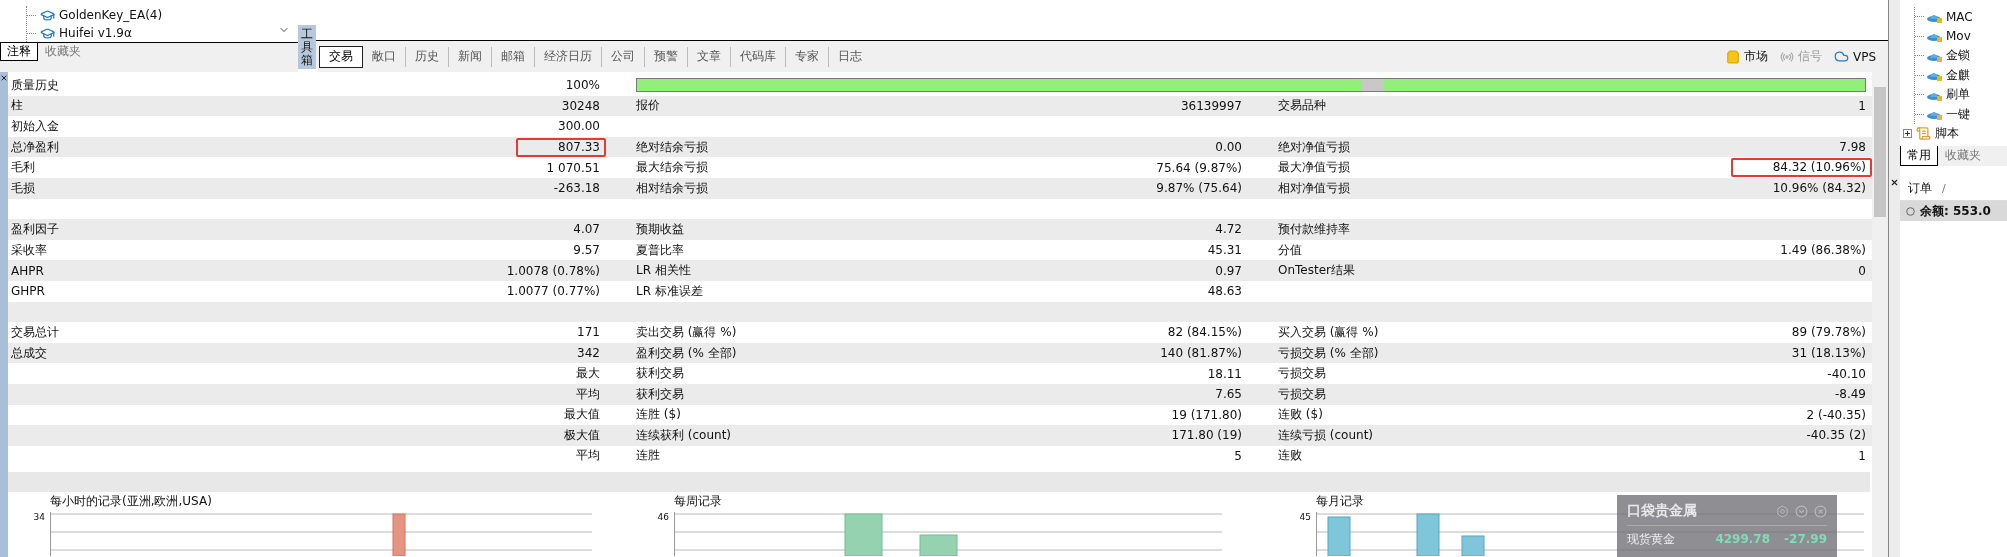  Describe the element at coordinates (27, 270) in the screenshot. I see `stat-label: AHPR` at that location.